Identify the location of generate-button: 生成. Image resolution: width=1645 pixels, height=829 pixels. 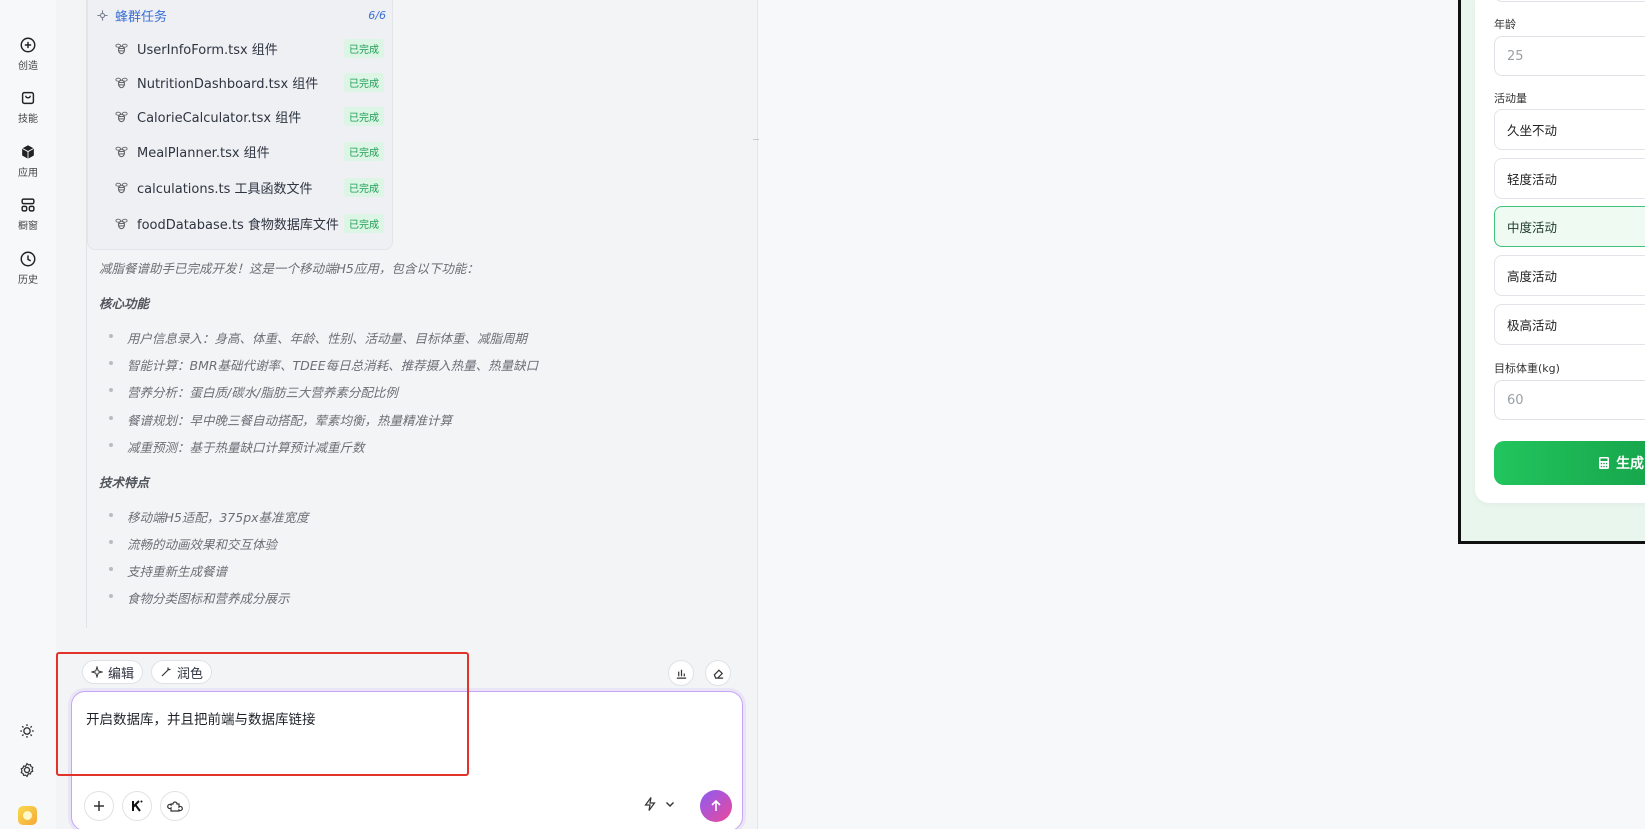
(1569, 463).